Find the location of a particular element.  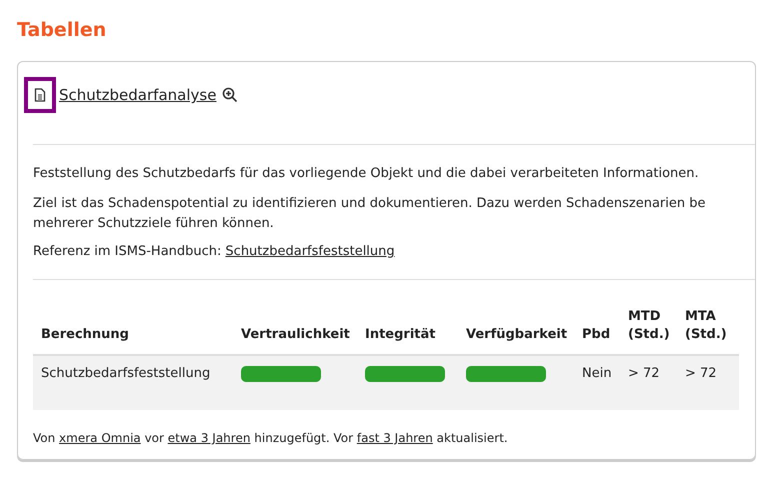

description-text: Feststellung des Schutzbedarfs für das vorliegende Objekt und die dabei verarbeiteten Informationen. is located at coordinates (366, 174).